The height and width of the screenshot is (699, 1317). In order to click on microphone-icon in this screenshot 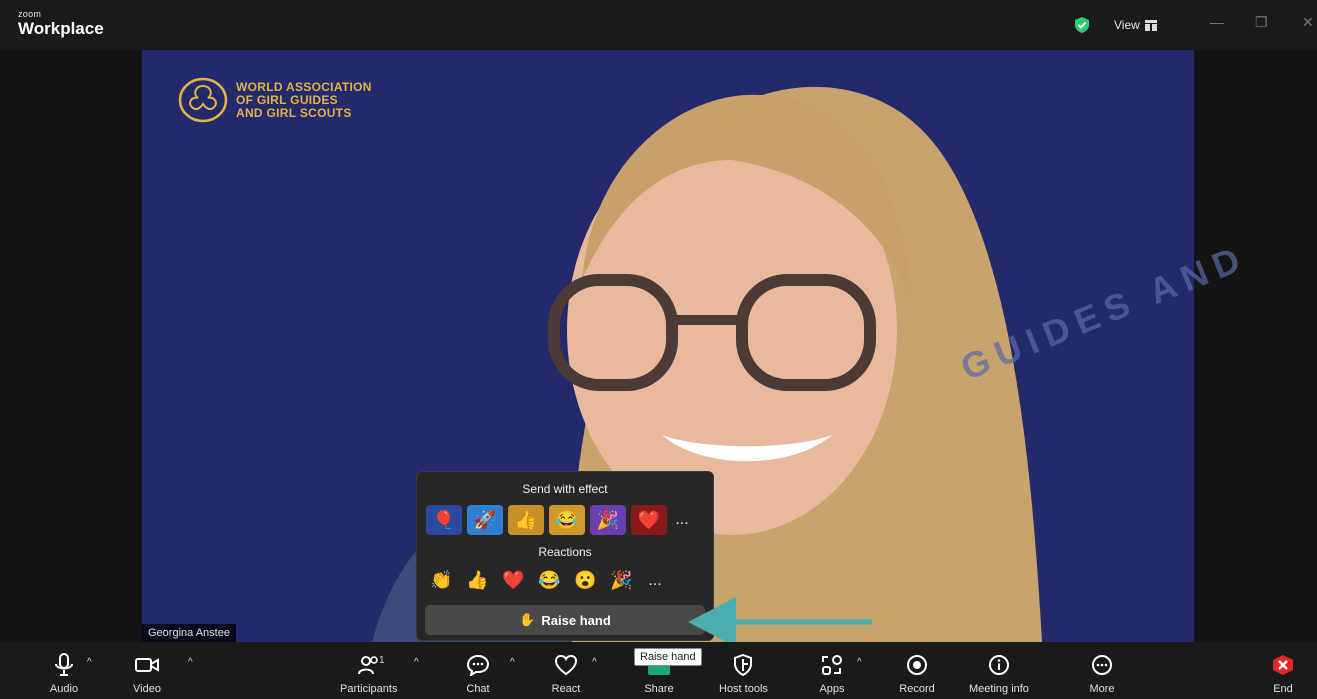, I will do `click(64, 664)`.